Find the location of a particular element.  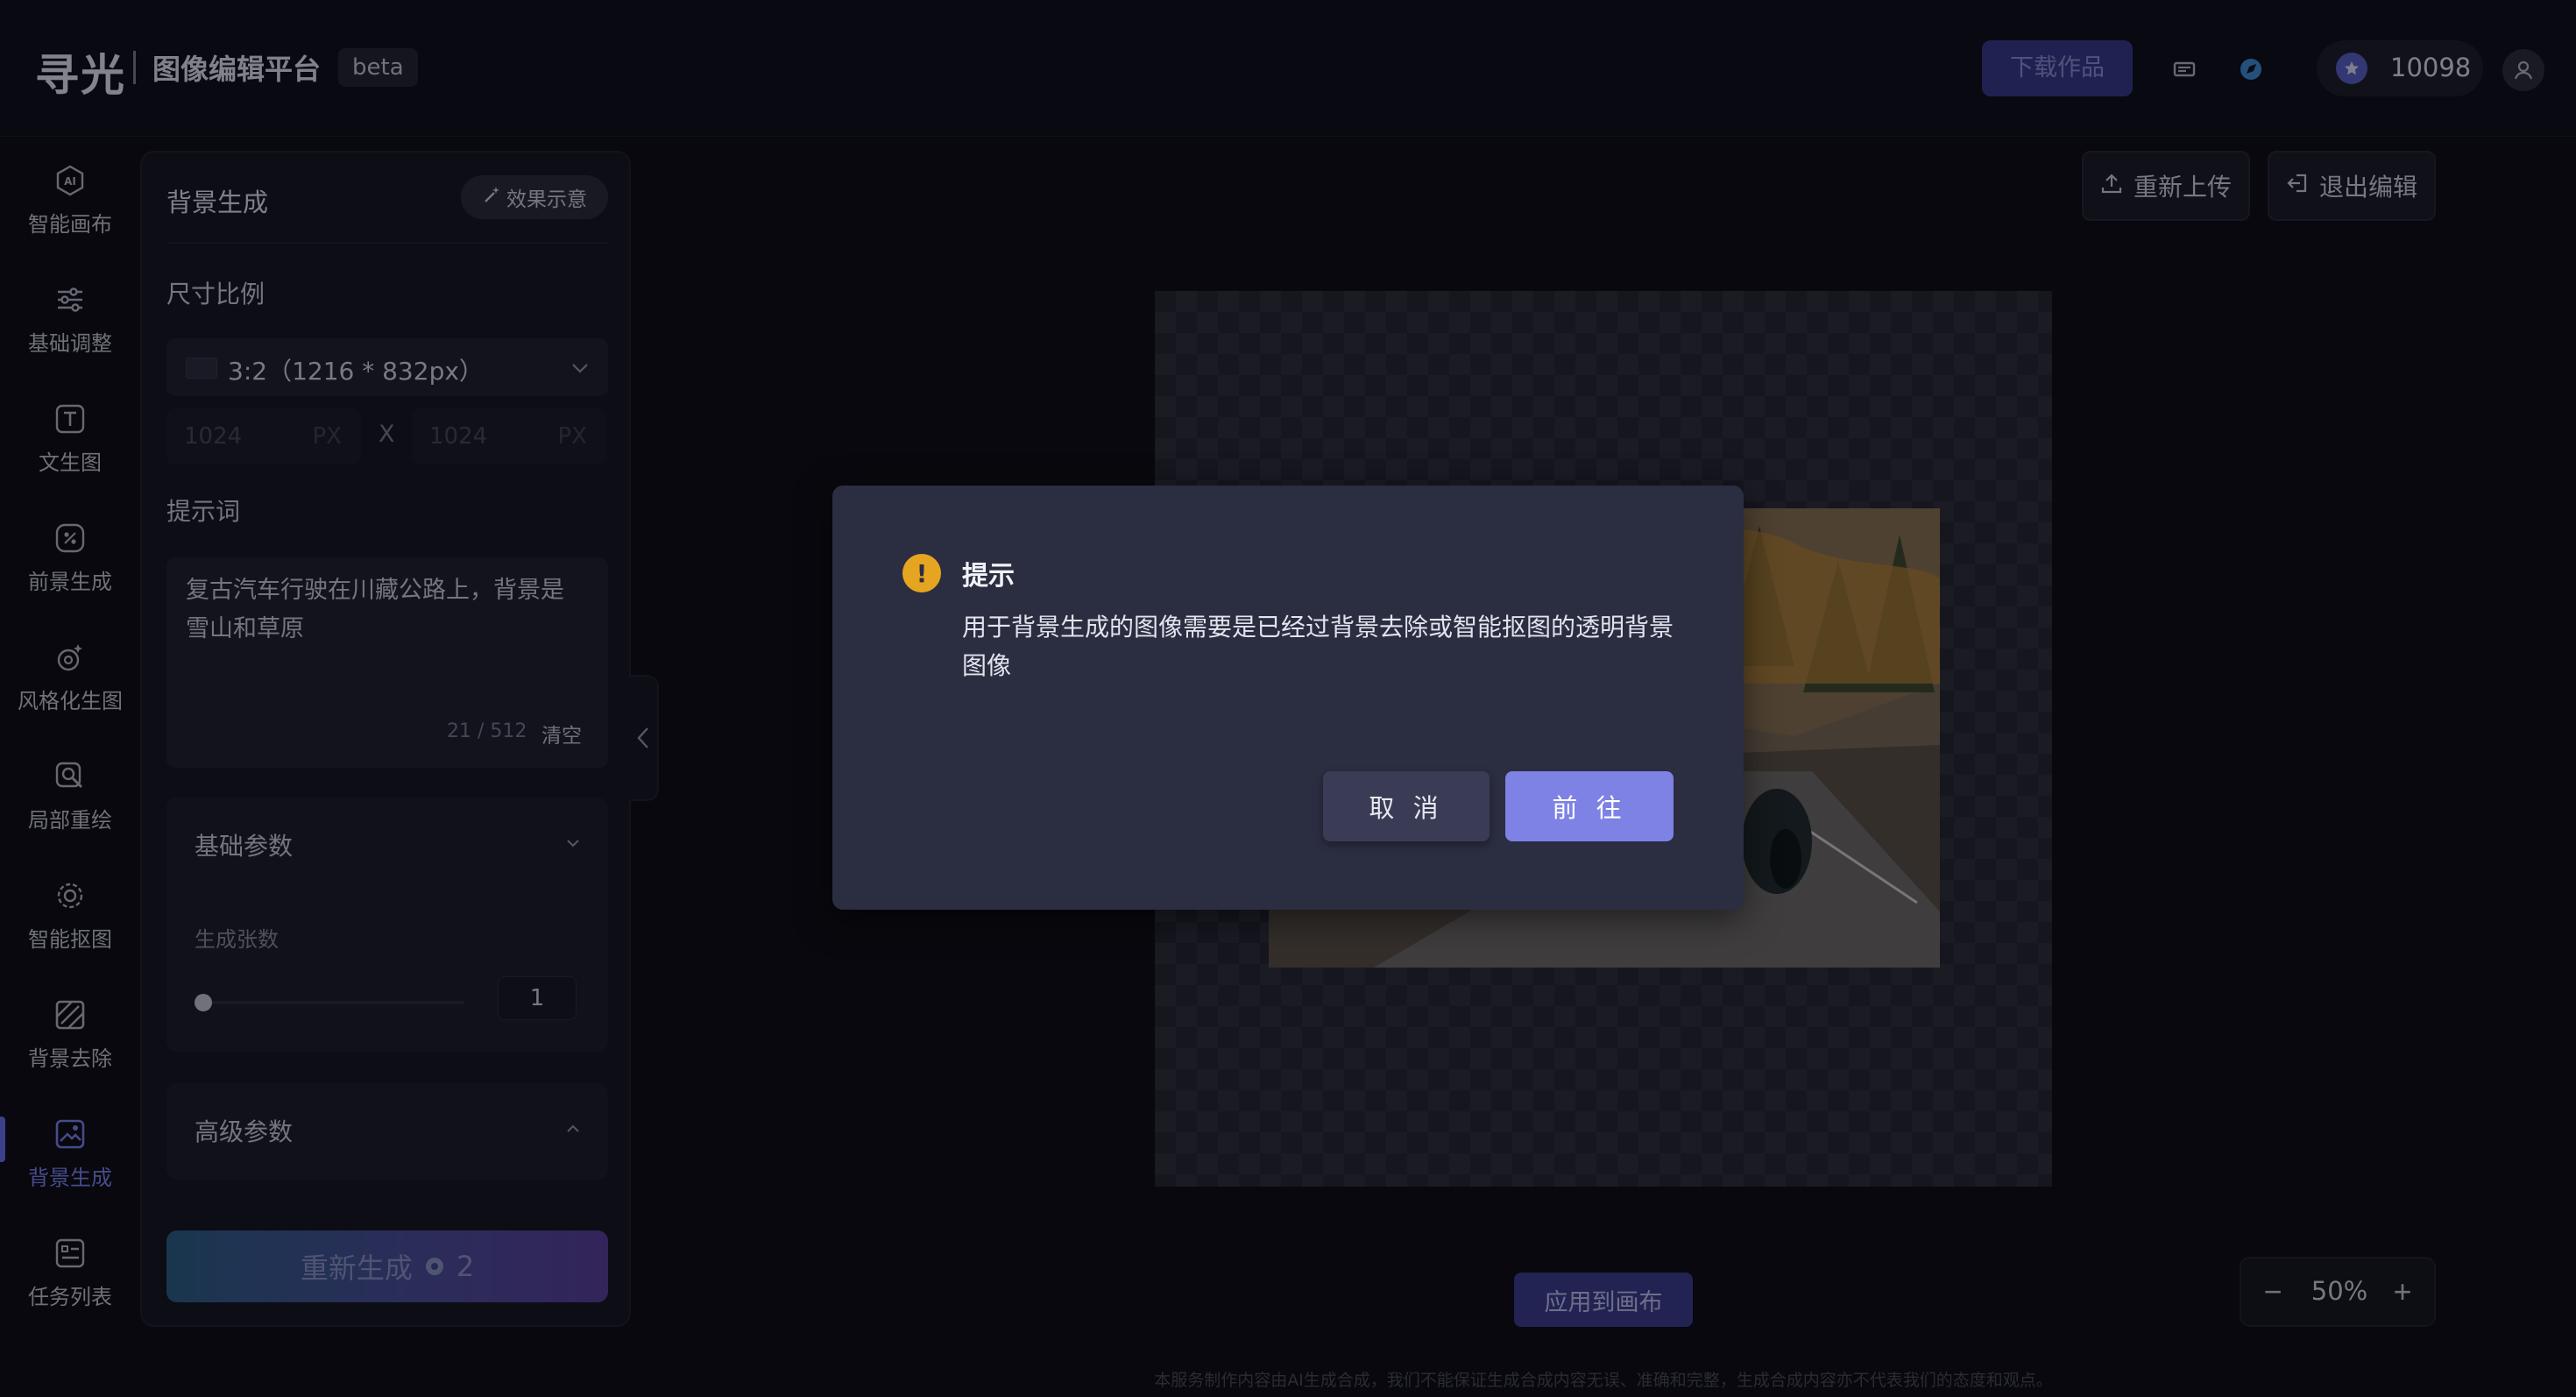

dialog-message: 用于背景生成的图像需要是已经过背景去除或智能抠图的透明背景图像 is located at coordinates (1318, 646).